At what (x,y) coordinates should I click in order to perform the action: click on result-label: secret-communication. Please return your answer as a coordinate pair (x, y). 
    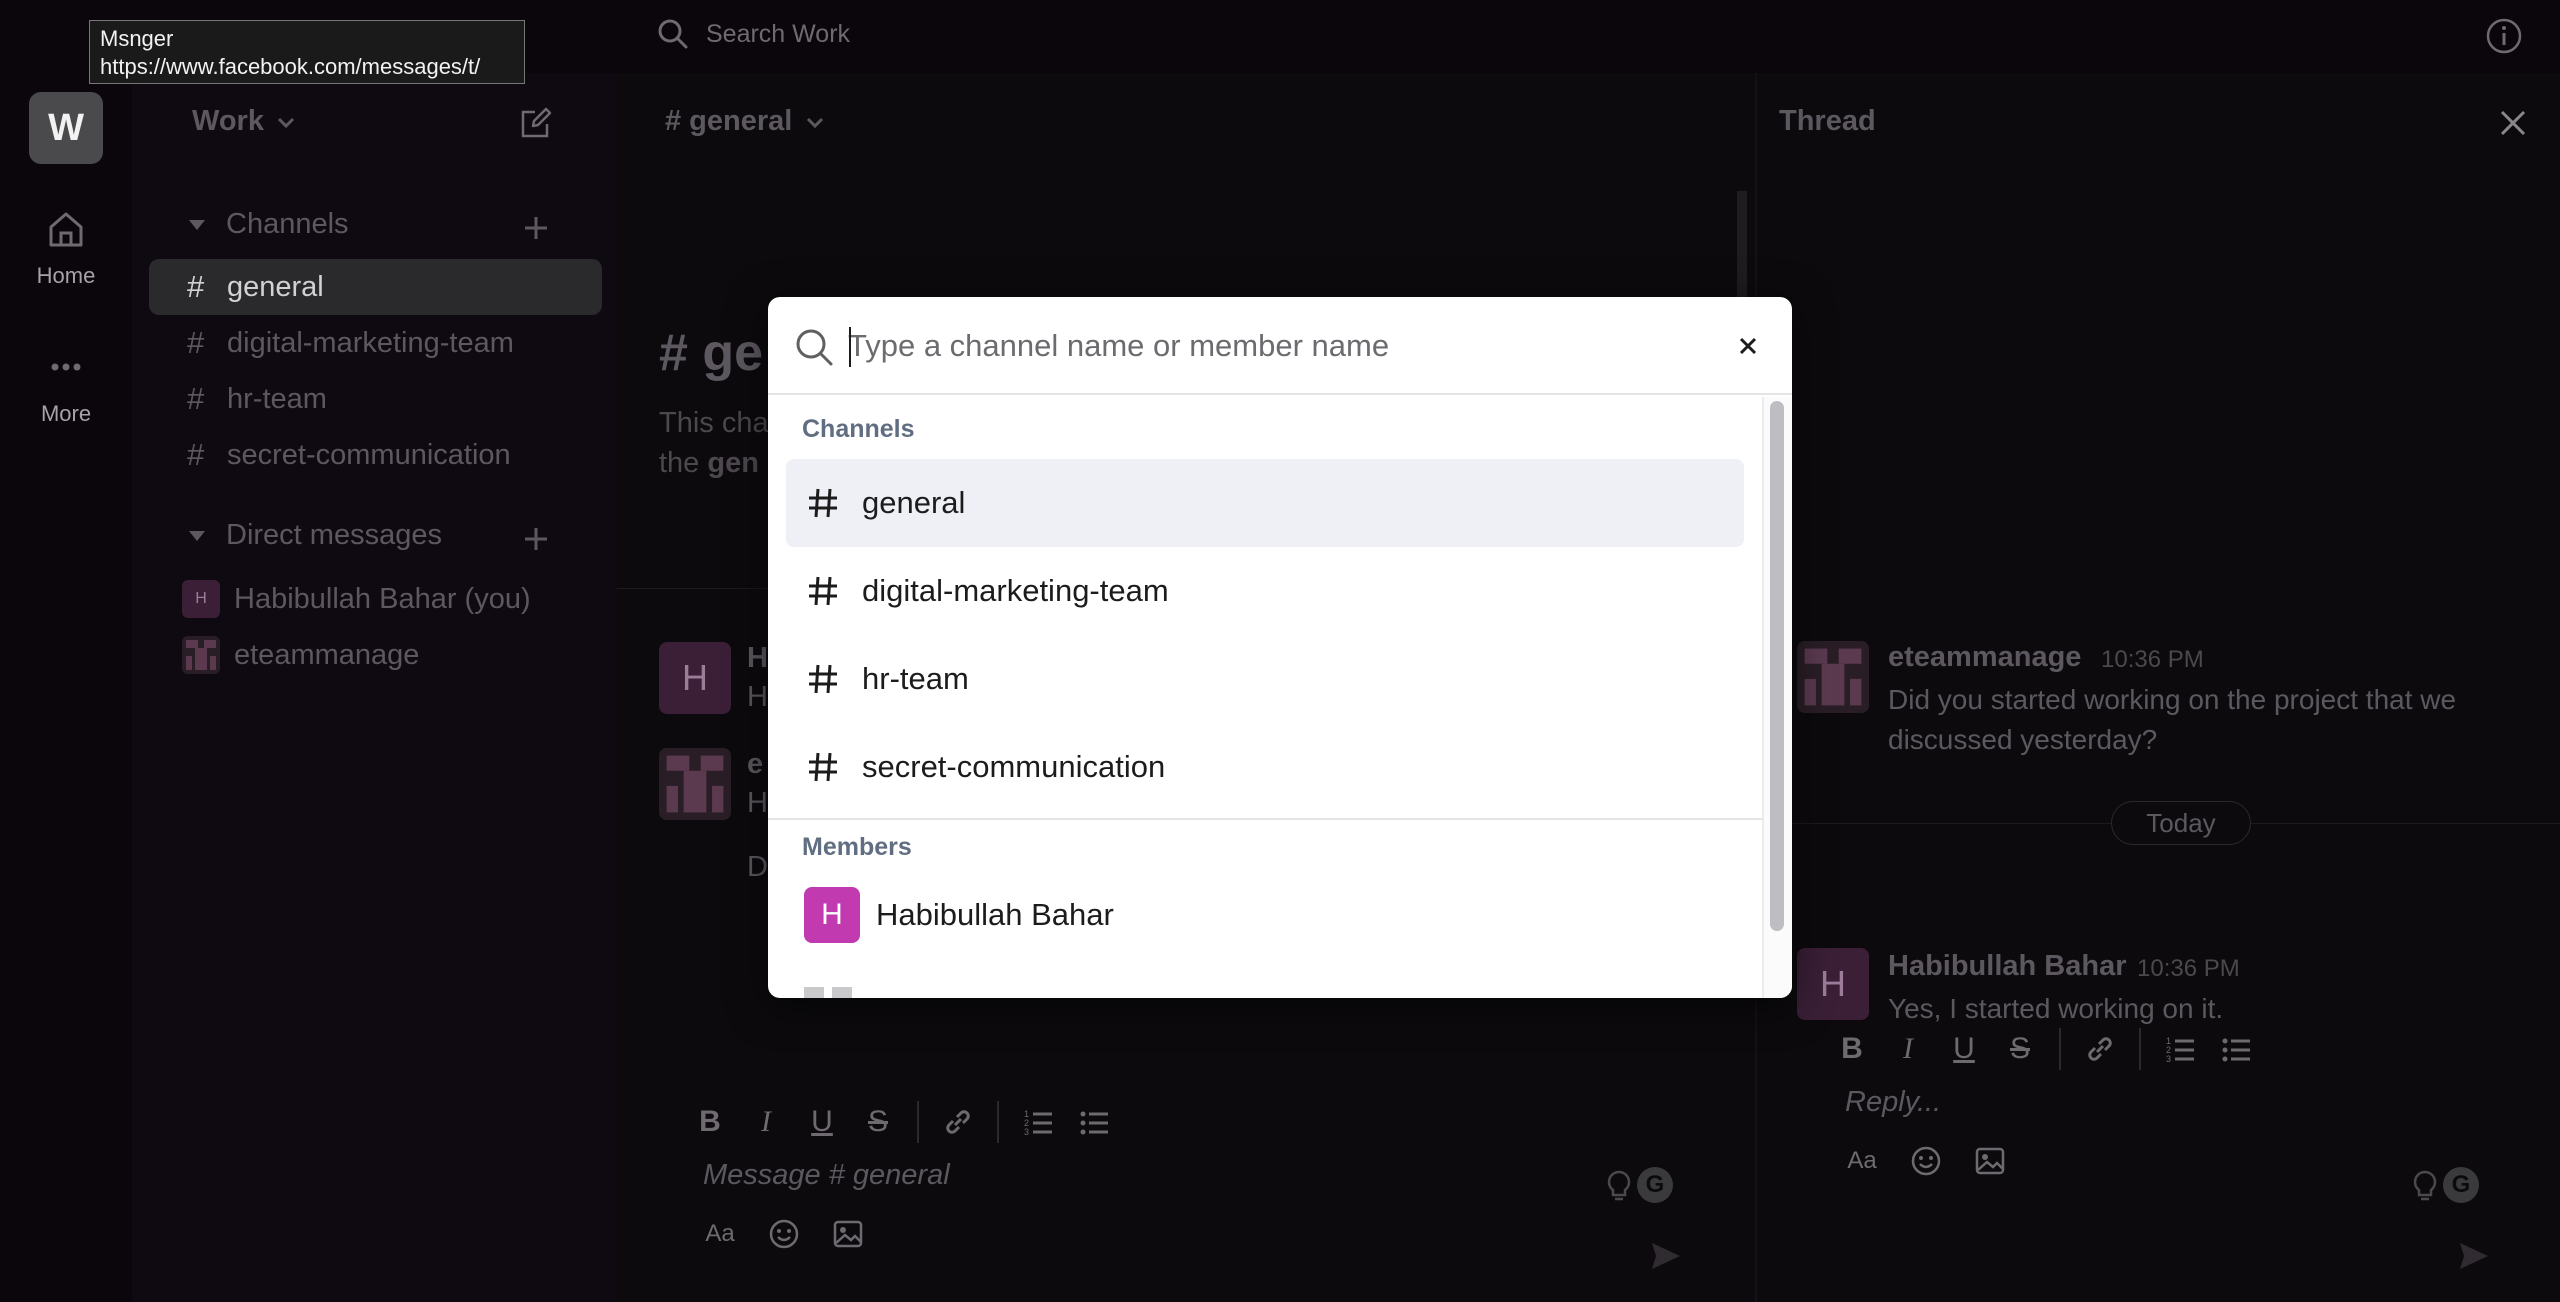
    Looking at the image, I should click on (1014, 766).